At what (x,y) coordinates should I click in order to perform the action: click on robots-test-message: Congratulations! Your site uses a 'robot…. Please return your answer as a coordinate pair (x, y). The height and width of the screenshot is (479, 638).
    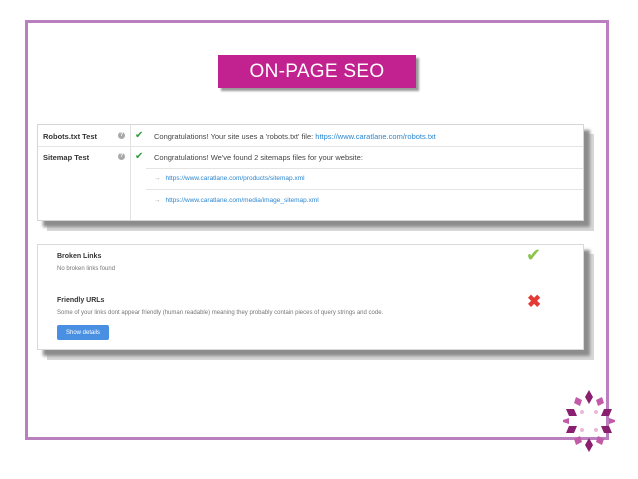
    Looking at the image, I should click on (295, 136).